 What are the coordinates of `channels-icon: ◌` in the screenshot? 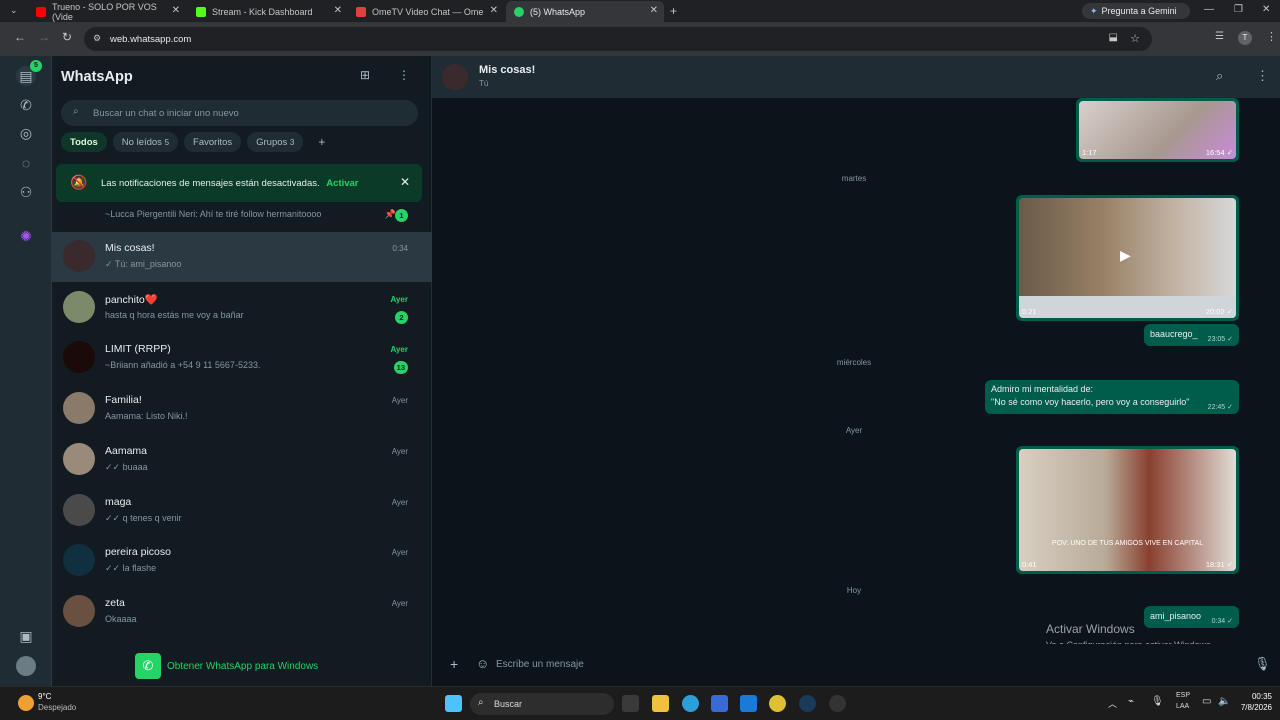 It's located at (26, 163).